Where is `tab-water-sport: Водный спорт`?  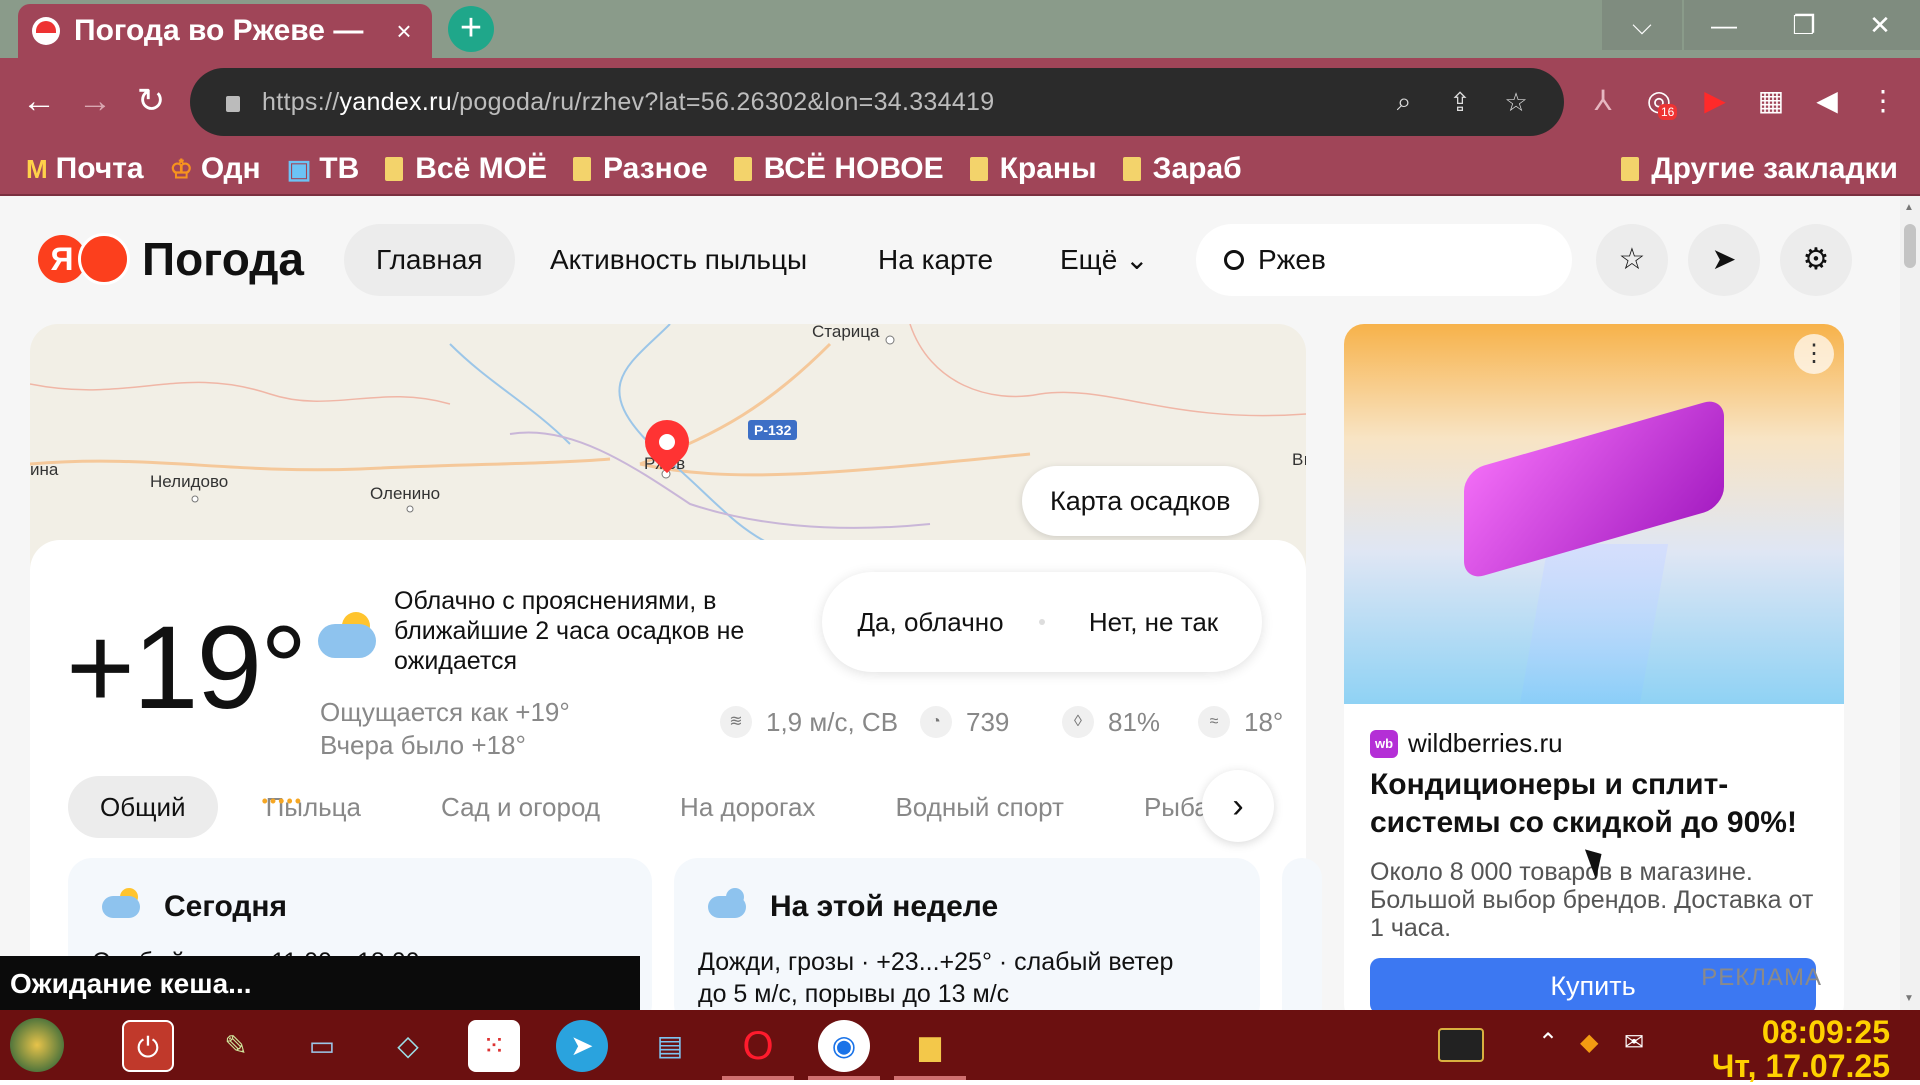
tab-water-sport: Водный спорт is located at coordinates (979, 807).